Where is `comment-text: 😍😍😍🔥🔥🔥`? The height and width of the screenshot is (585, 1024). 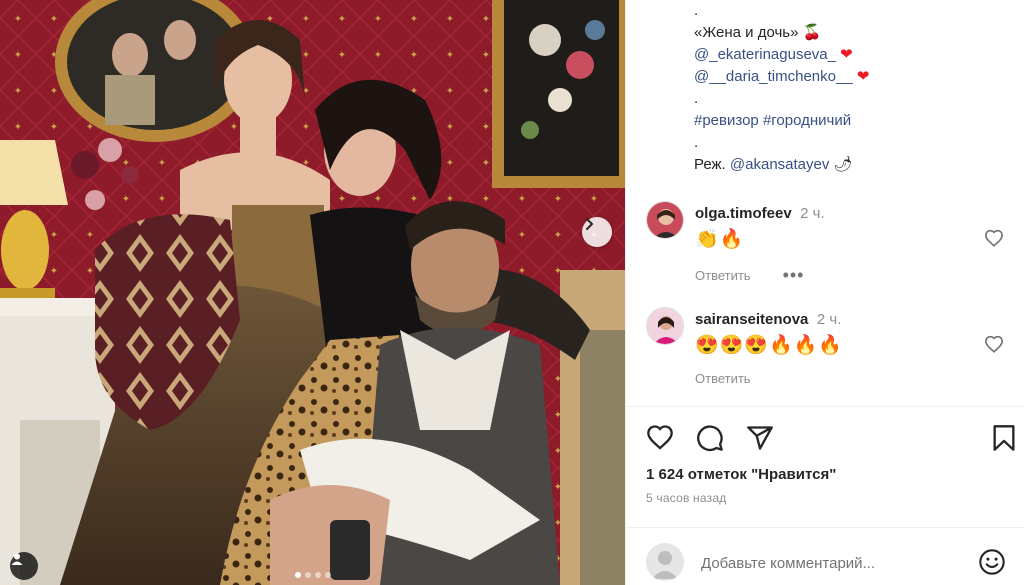
comment-text: 😍😍😍🔥🔥🔥 is located at coordinates (769, 345).